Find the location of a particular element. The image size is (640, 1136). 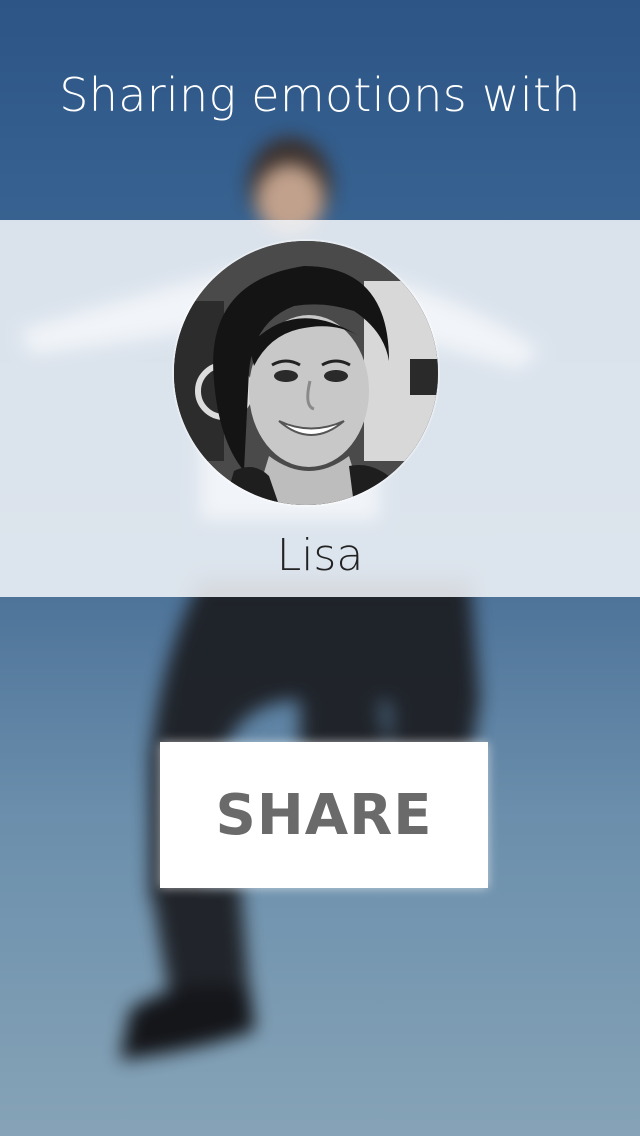

avatar is located at coordinates (306, 373).